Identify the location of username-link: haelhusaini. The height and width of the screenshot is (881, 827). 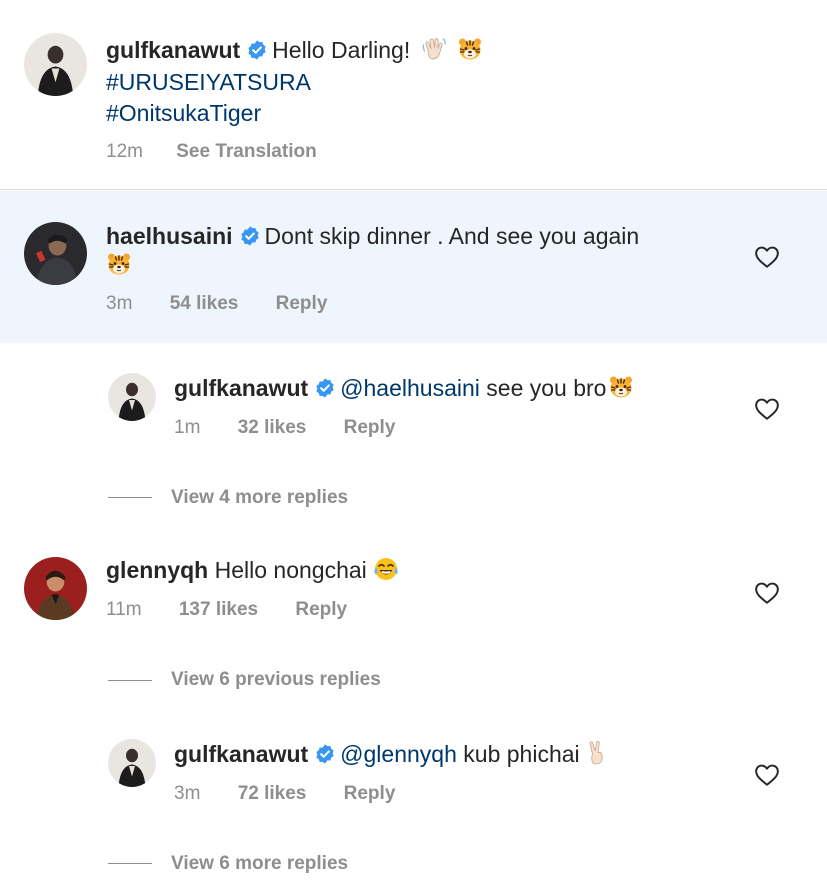
(169, 236).